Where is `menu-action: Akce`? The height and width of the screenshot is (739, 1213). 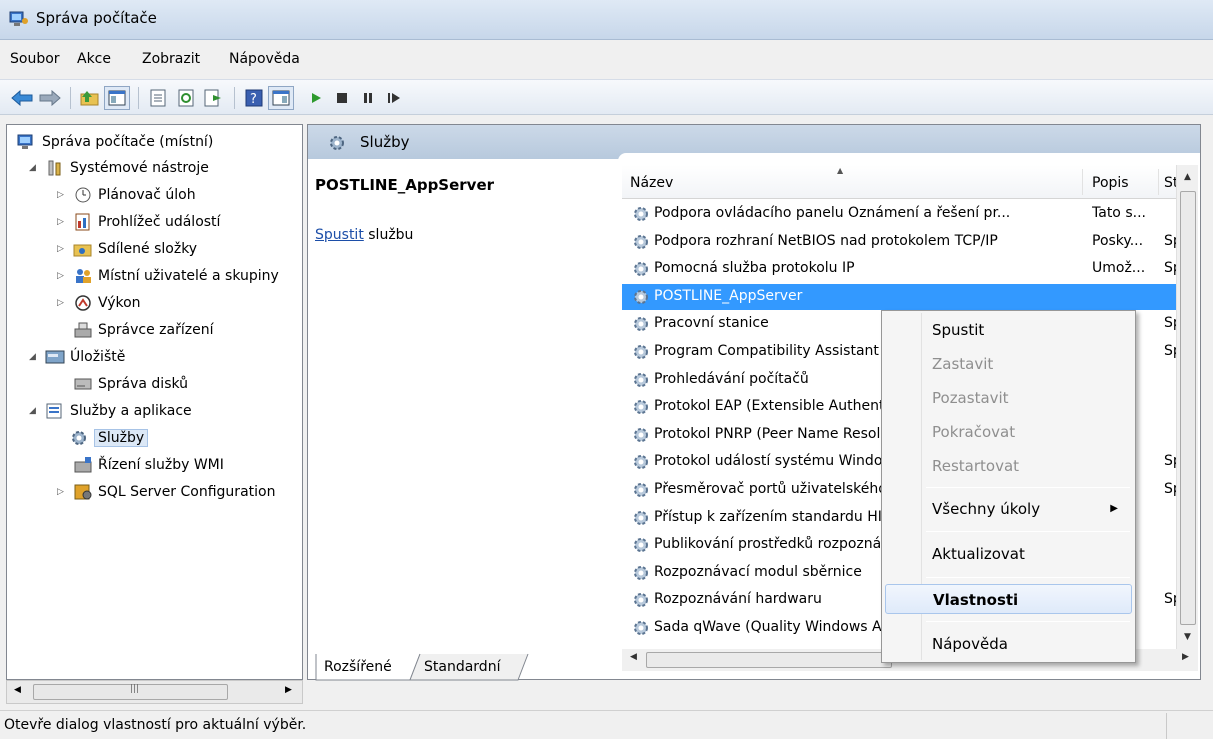
menu-action: Akce is located at coordinates (94, 59).